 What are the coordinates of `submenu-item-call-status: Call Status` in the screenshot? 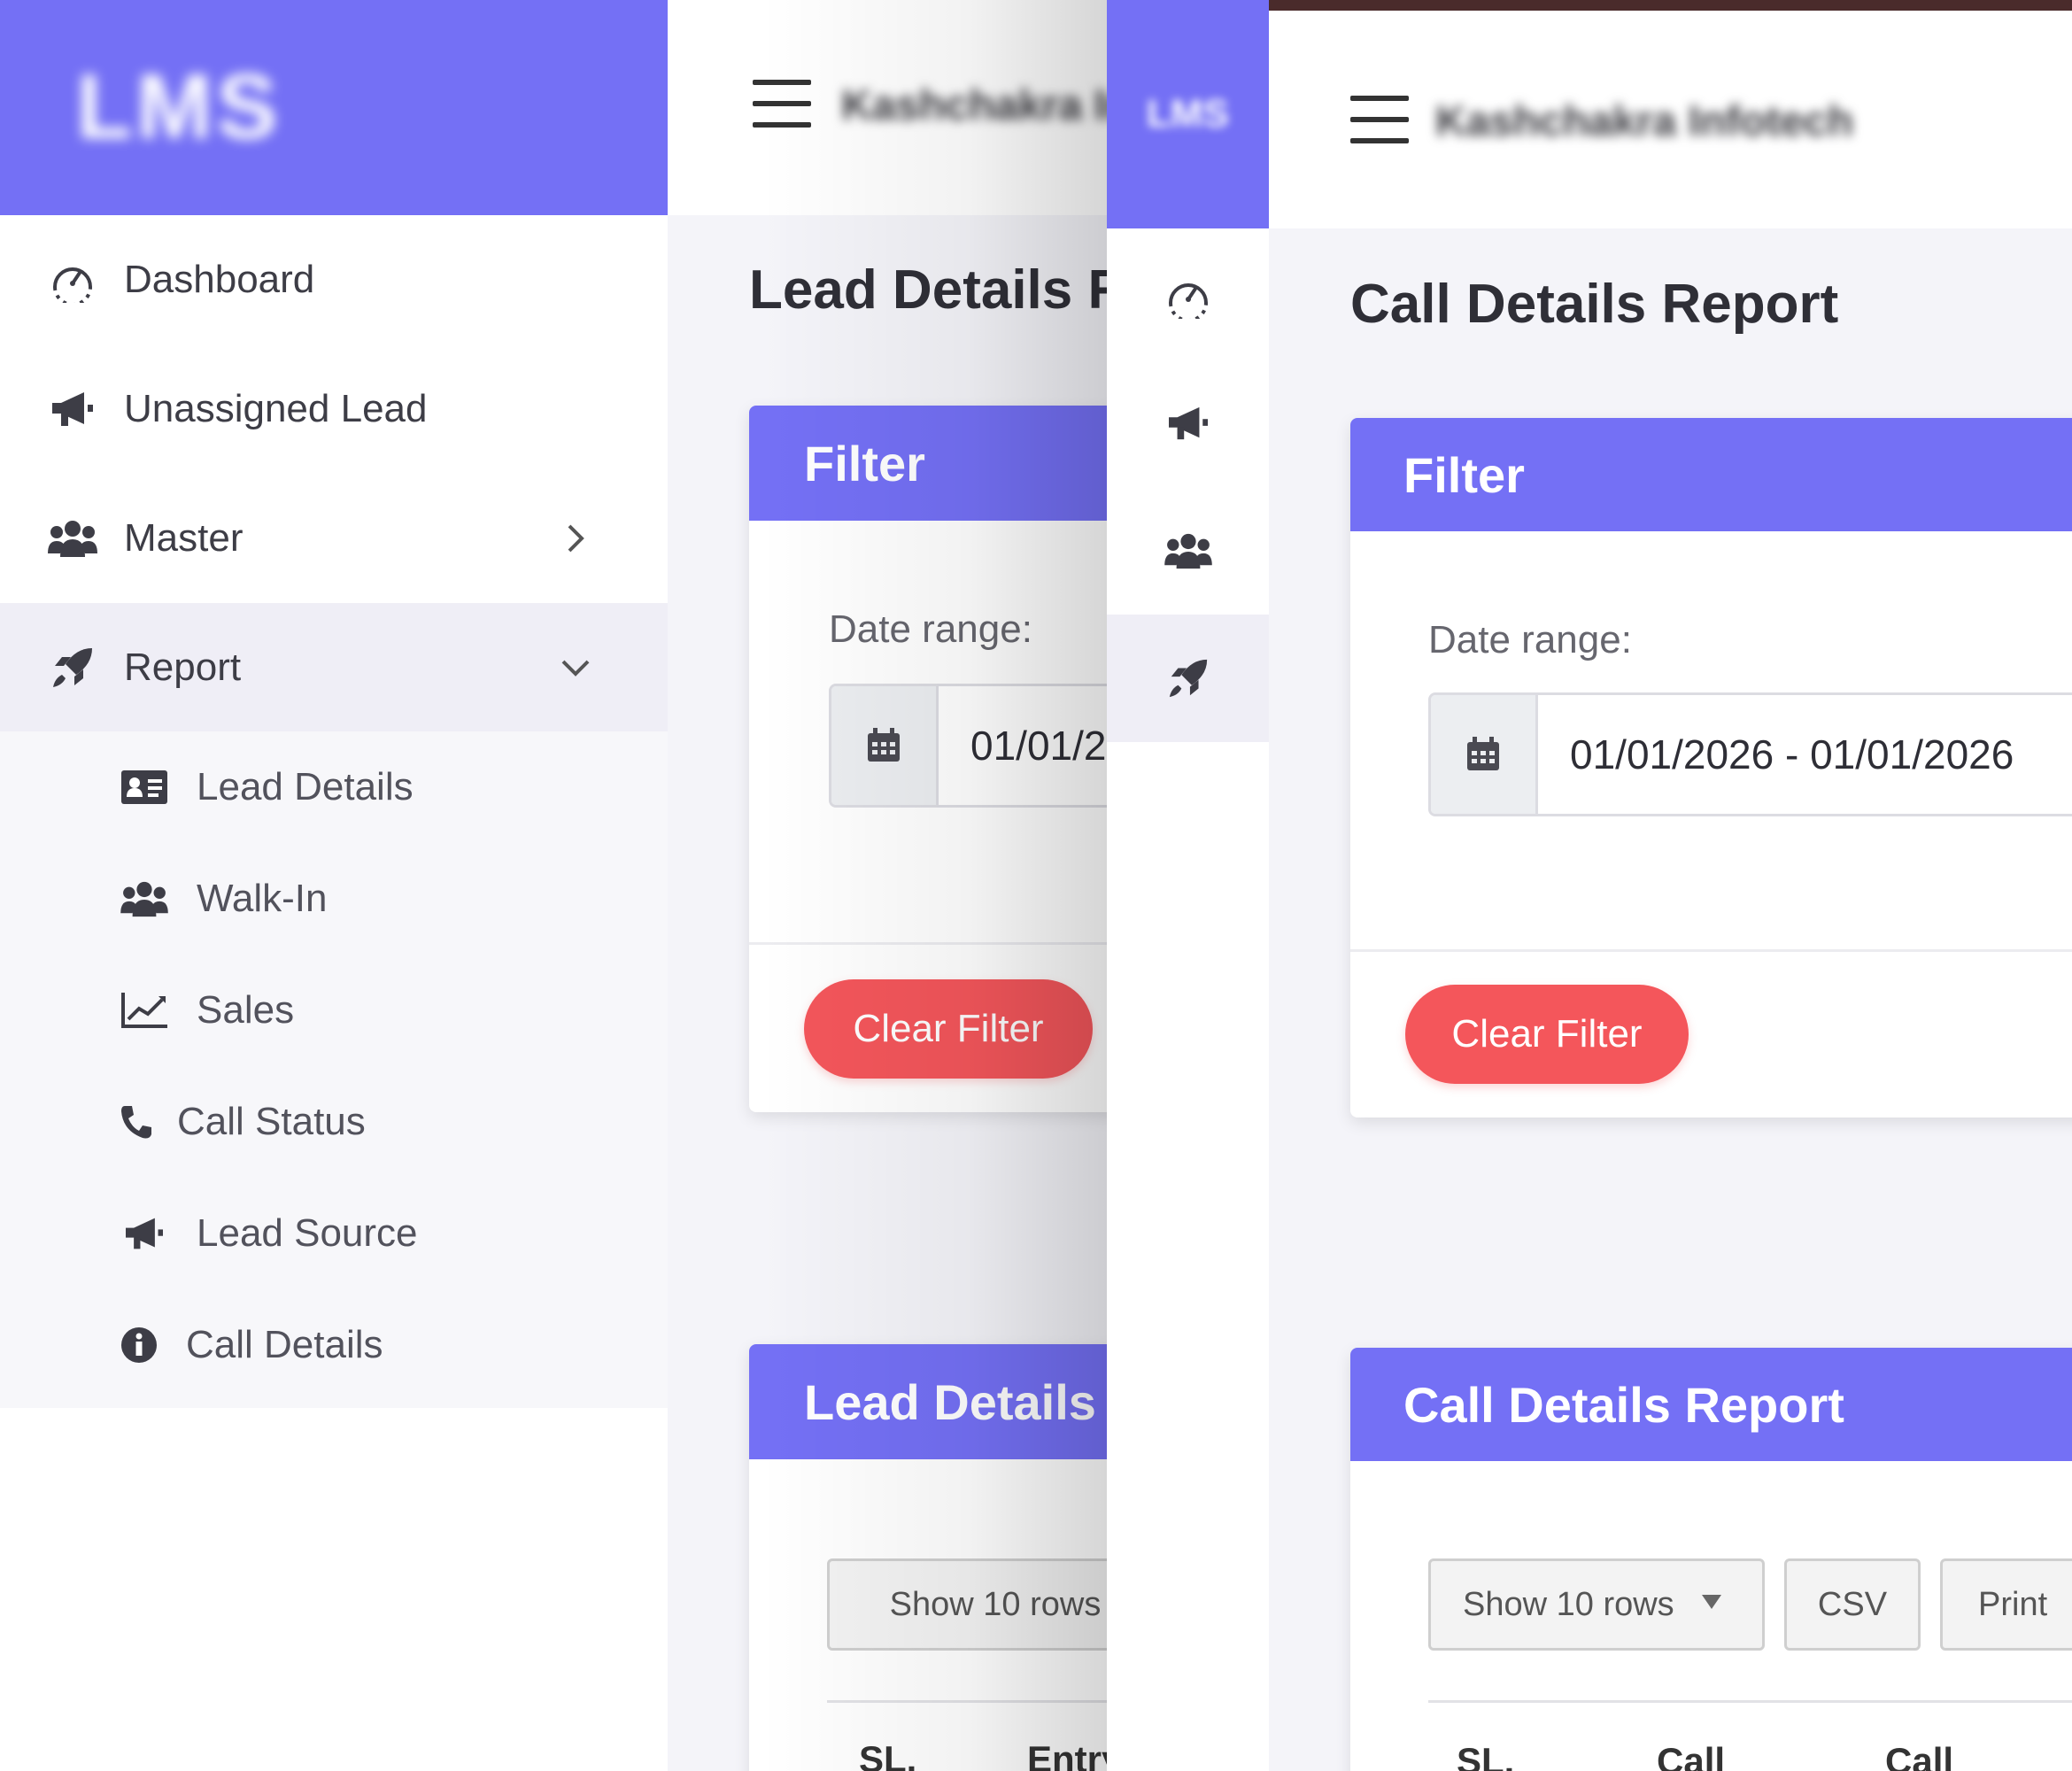 It's located at (334, 1122).